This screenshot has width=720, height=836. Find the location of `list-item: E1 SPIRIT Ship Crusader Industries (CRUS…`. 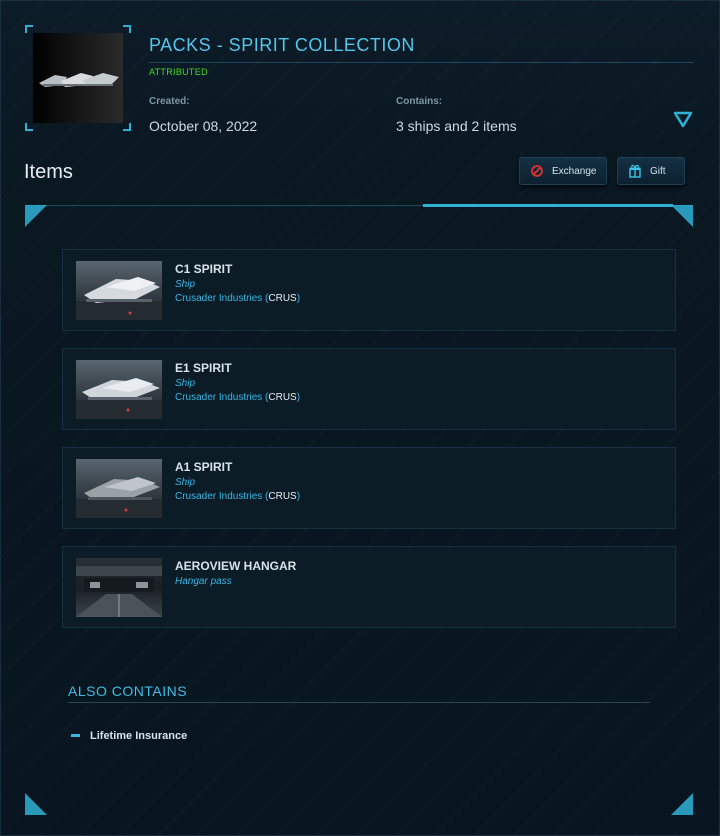

list-item: E1 SPIRIT Ship Crusader Industries (CRUS… is located at coordinates (369, 389).